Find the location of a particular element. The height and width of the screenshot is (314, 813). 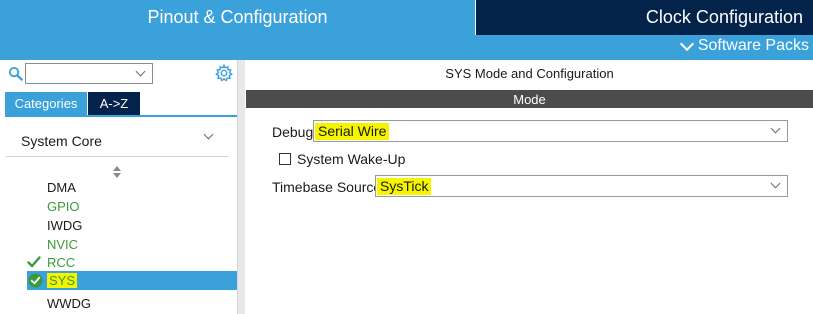

list-item-rcc: RCC is located at coordinates (61, 262).